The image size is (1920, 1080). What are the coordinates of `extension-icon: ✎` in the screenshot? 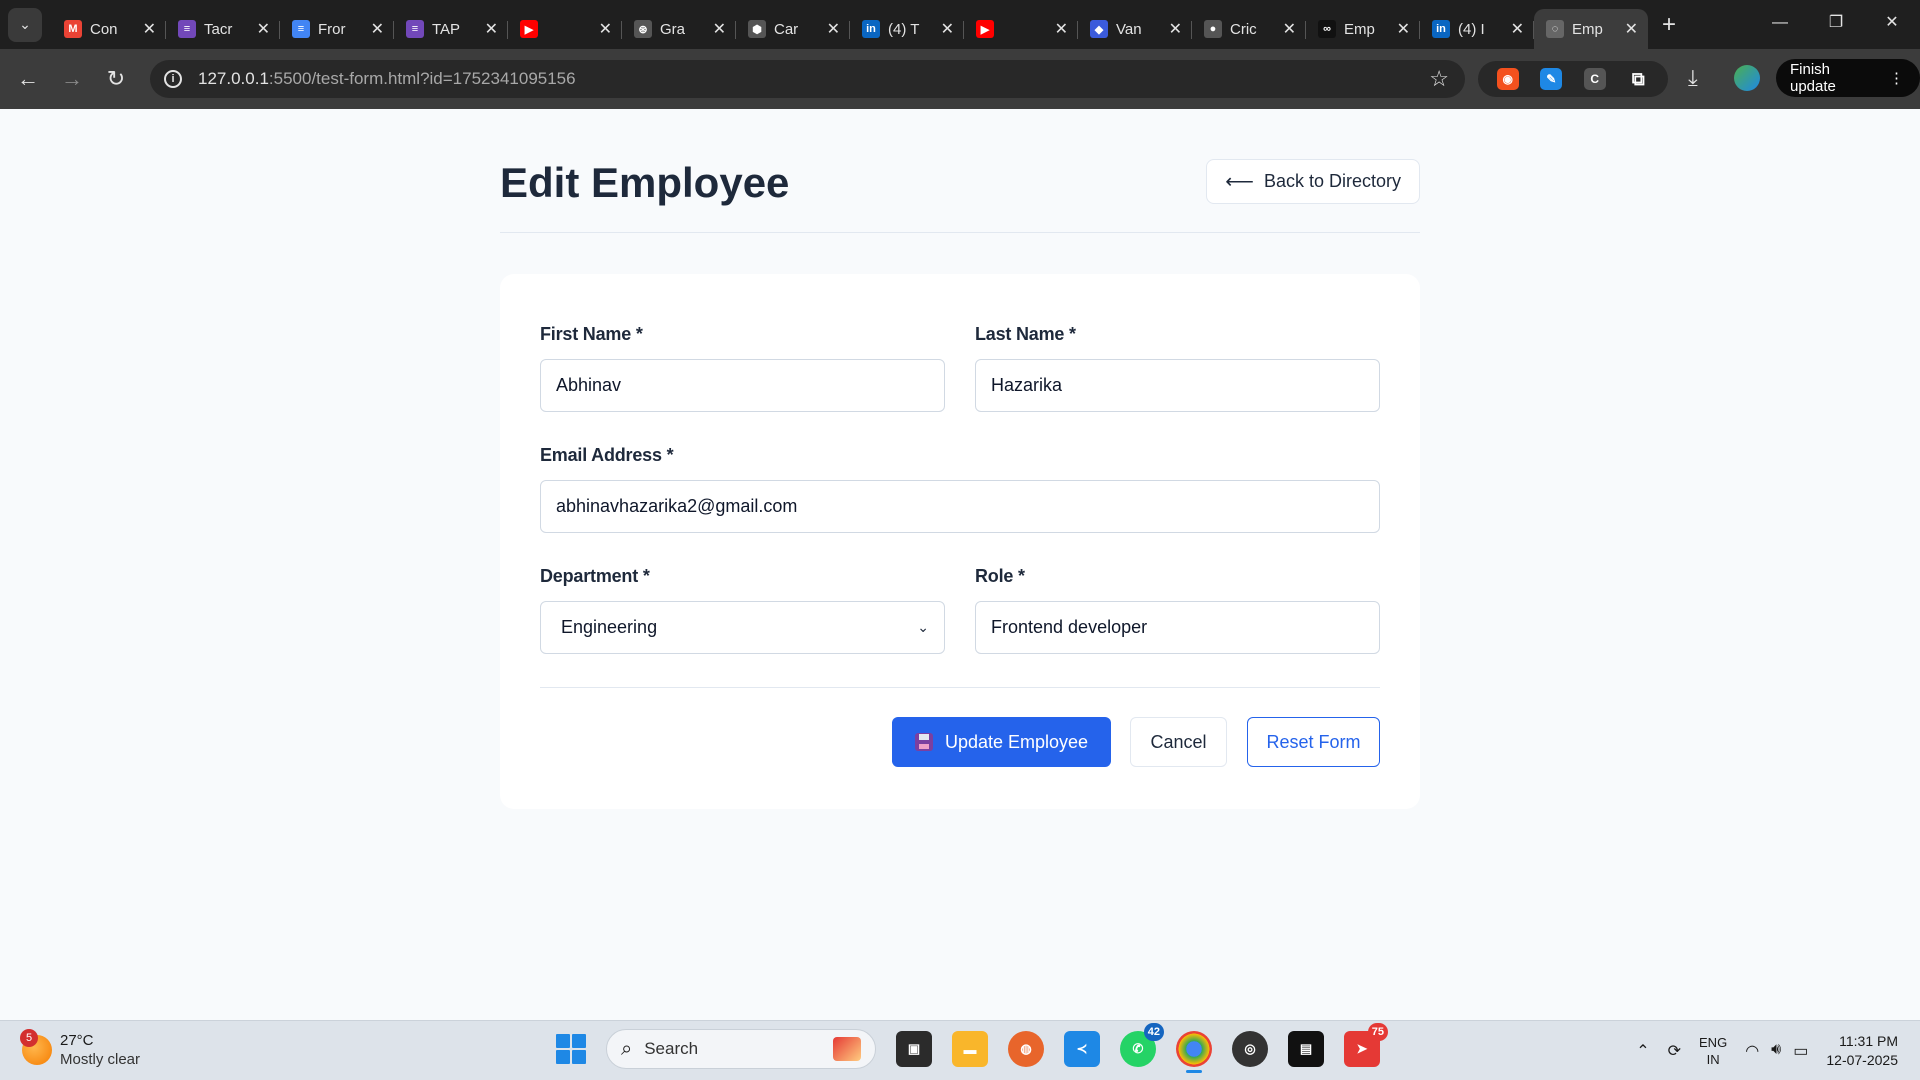 It's located at (1551, 79).